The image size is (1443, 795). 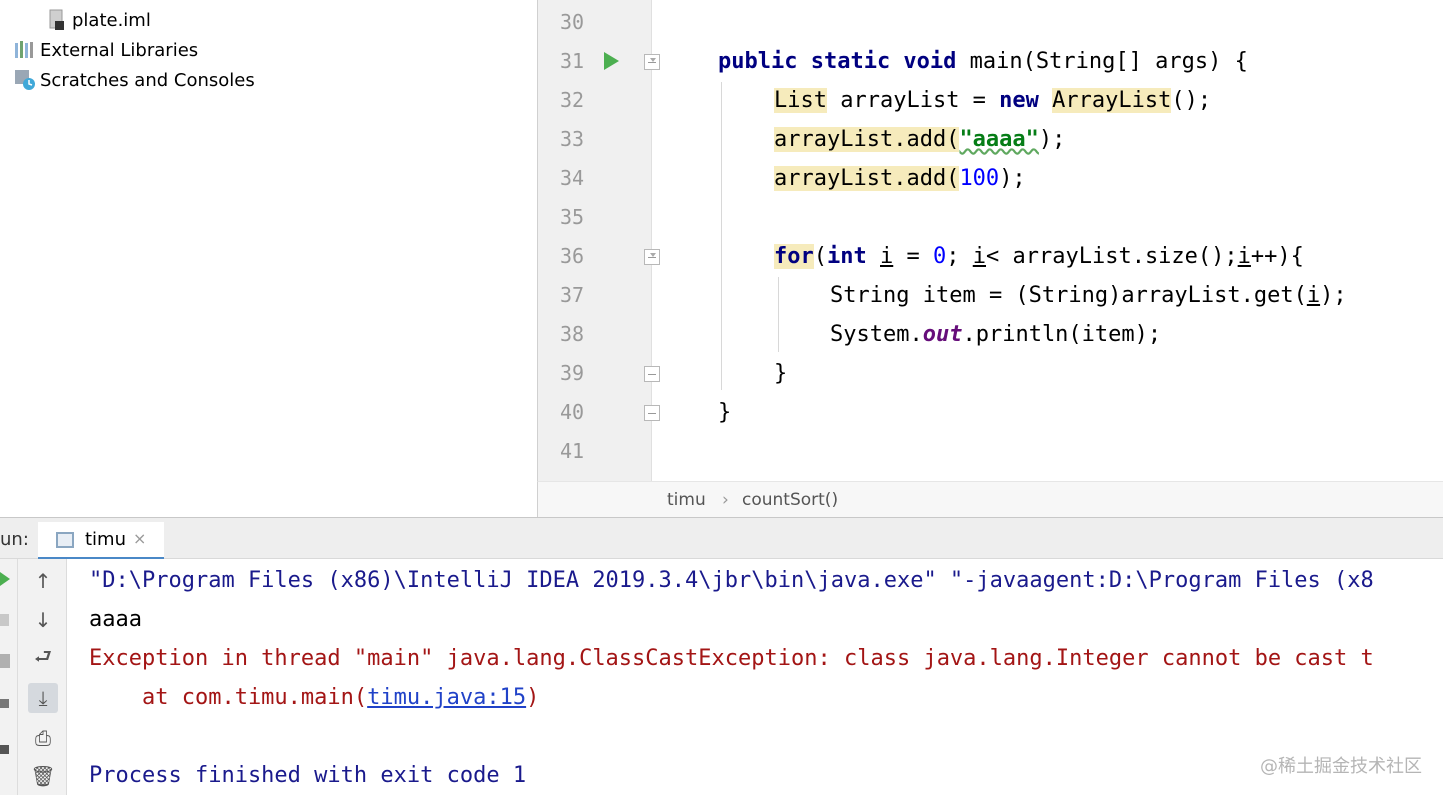 I want to click on tree-item-label: plate.iml, so click(x=111, y=20).